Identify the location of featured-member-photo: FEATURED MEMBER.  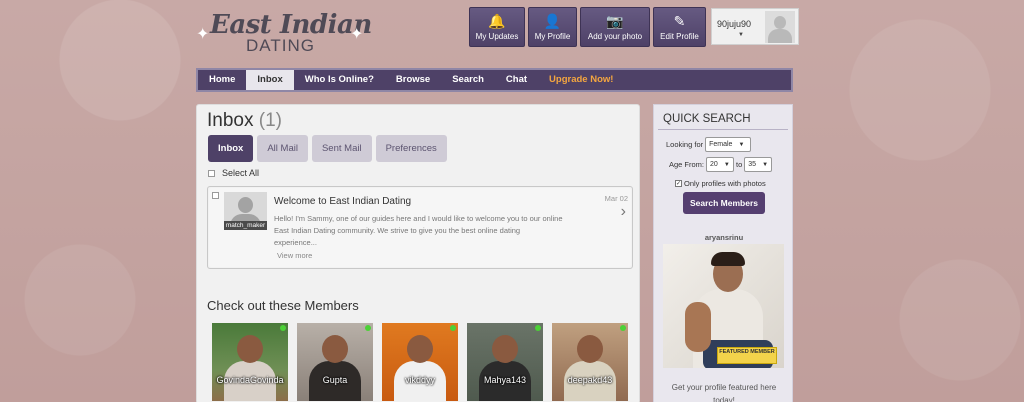
(723, 306).